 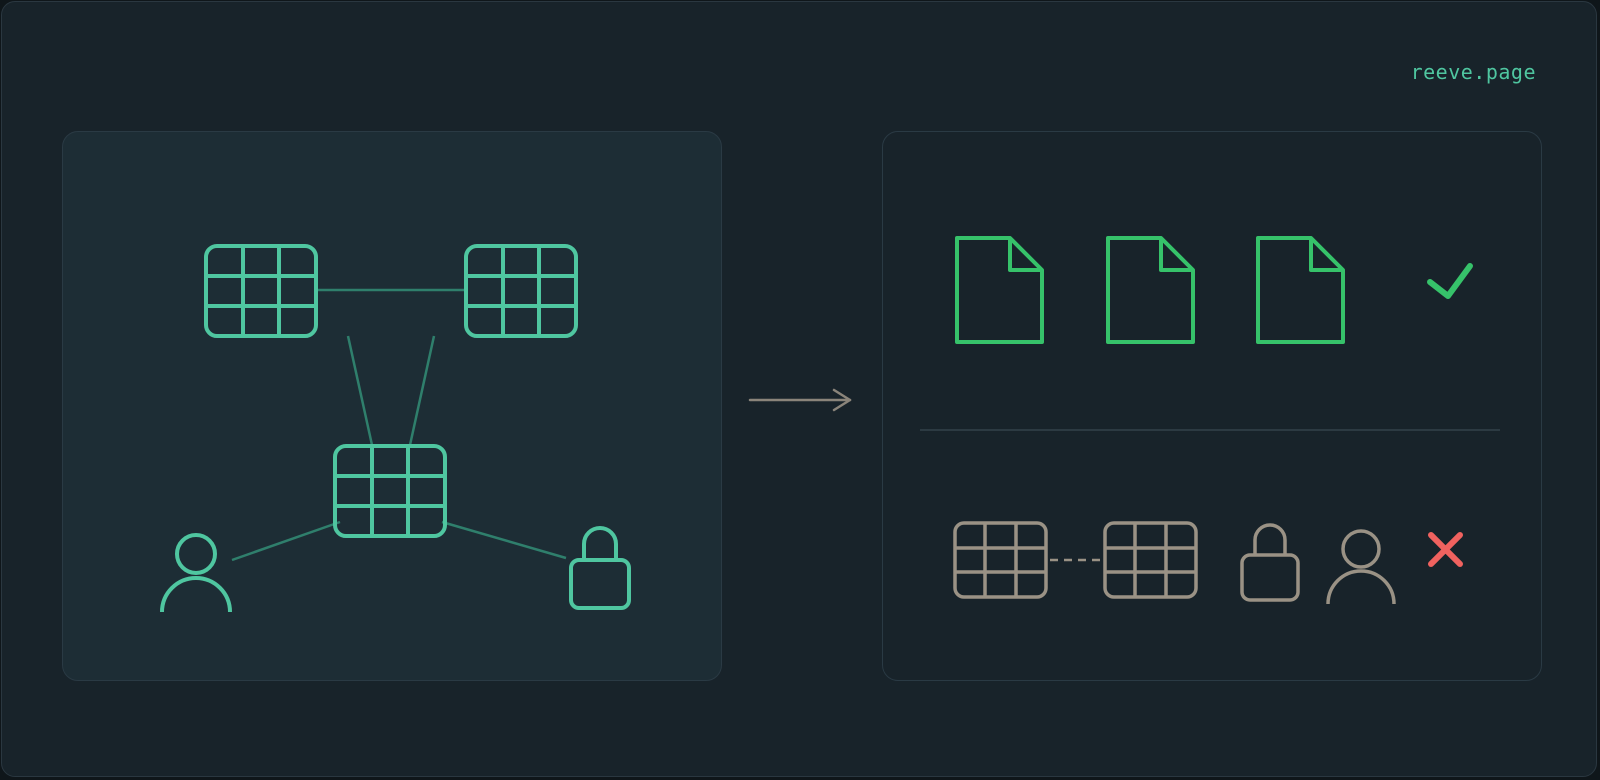 I want to click on checkmark-icon, so click(x=1450, y=281).